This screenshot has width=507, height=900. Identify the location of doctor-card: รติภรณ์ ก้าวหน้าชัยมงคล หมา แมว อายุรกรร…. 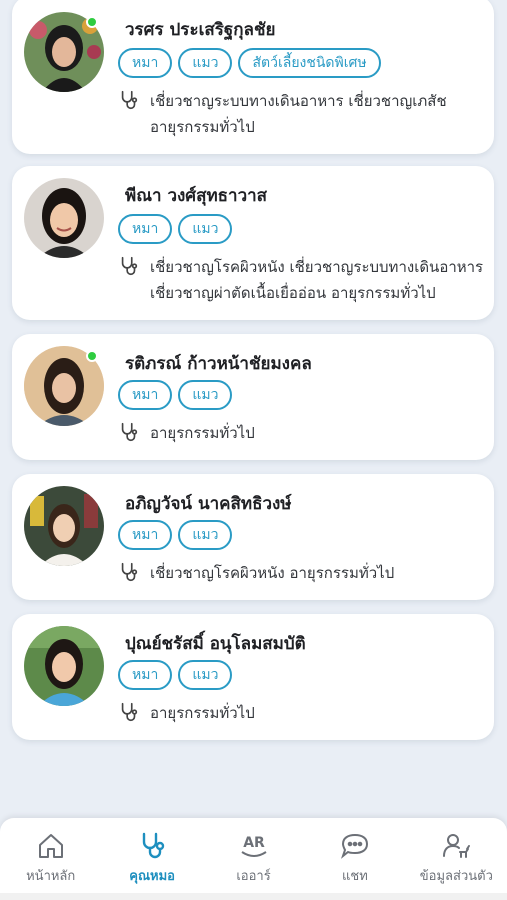
(253, 397).